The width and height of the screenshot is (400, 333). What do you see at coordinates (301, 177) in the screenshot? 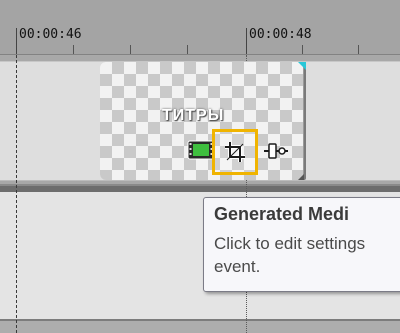
I see `clip-fade-handle` at bounding box center [301, 177].